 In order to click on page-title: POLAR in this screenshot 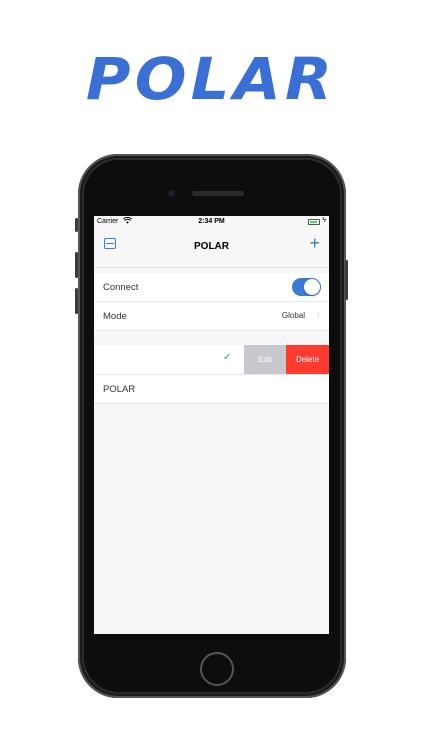, I will do `click(211, 246)`.